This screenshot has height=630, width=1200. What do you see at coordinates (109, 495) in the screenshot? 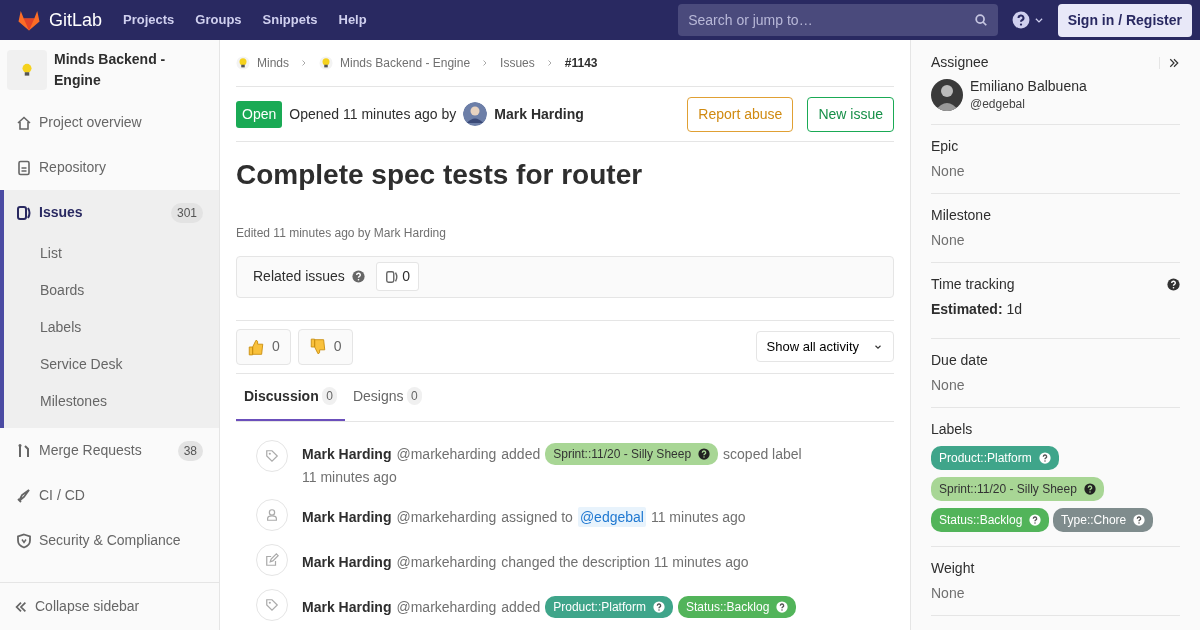
I see `sidebar-item: CI / CD` at bounding box center [109, 495].